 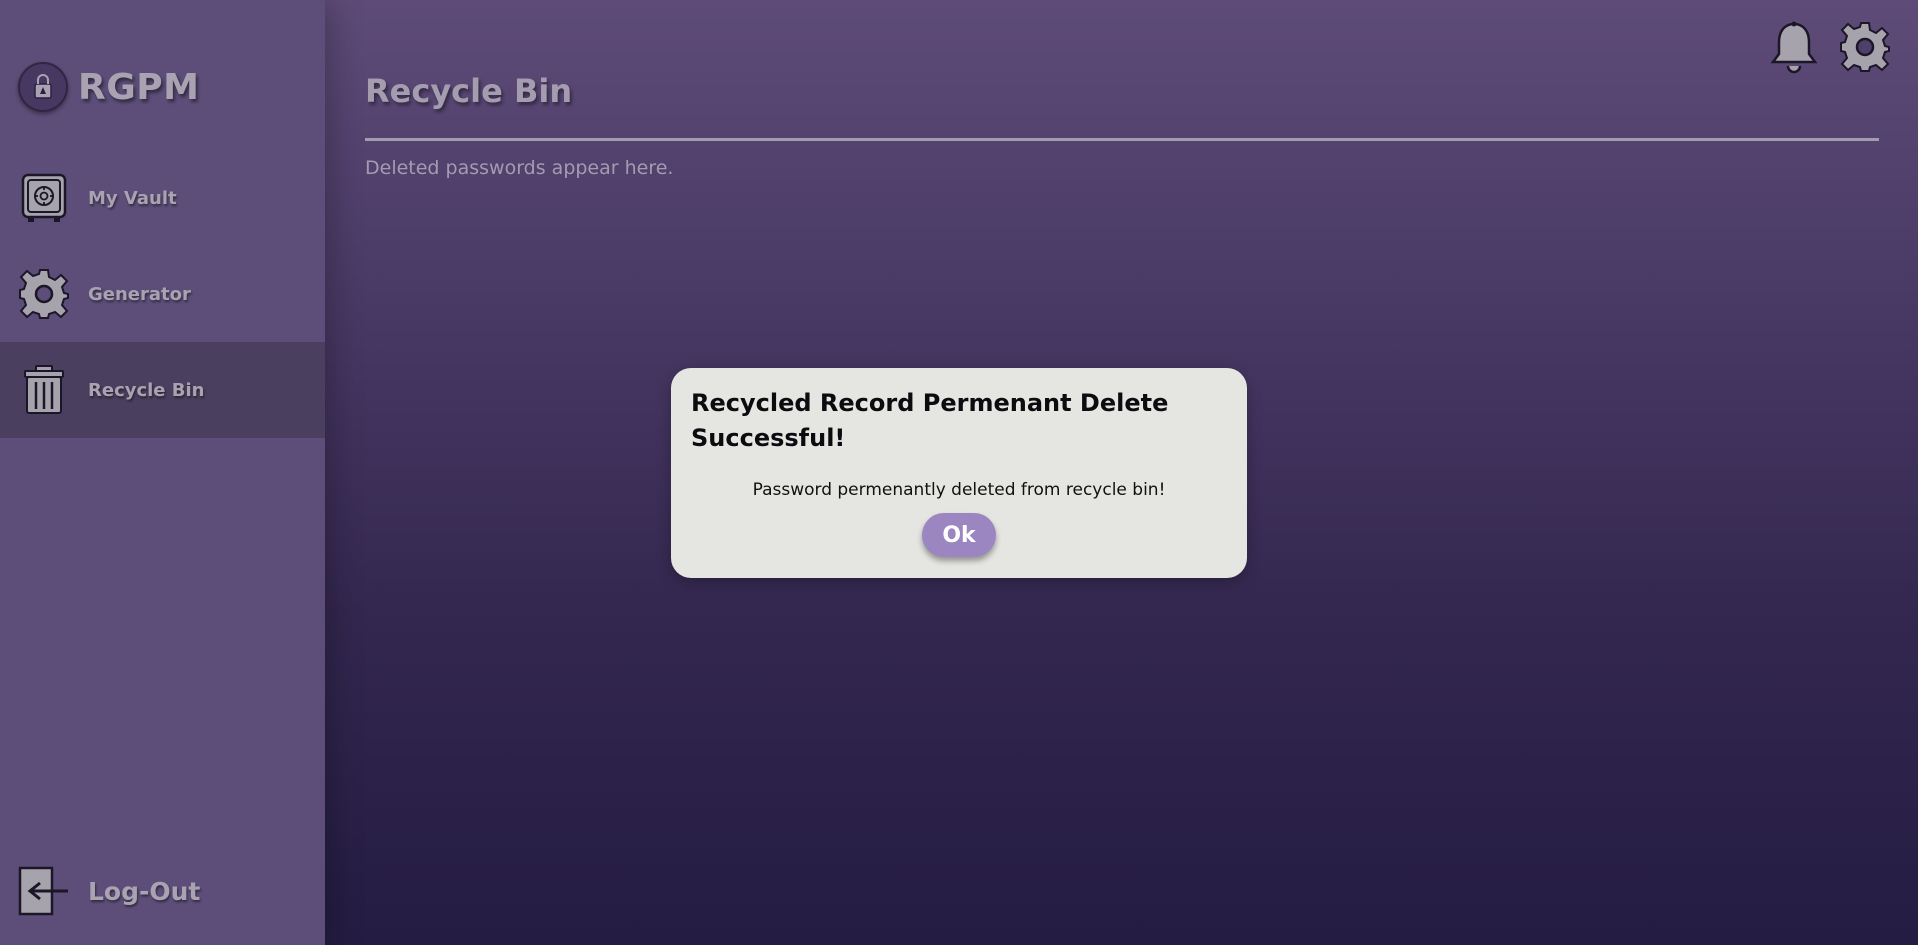 I want to click on sidebar-item-label: Generator, so click(x=139, y=294).